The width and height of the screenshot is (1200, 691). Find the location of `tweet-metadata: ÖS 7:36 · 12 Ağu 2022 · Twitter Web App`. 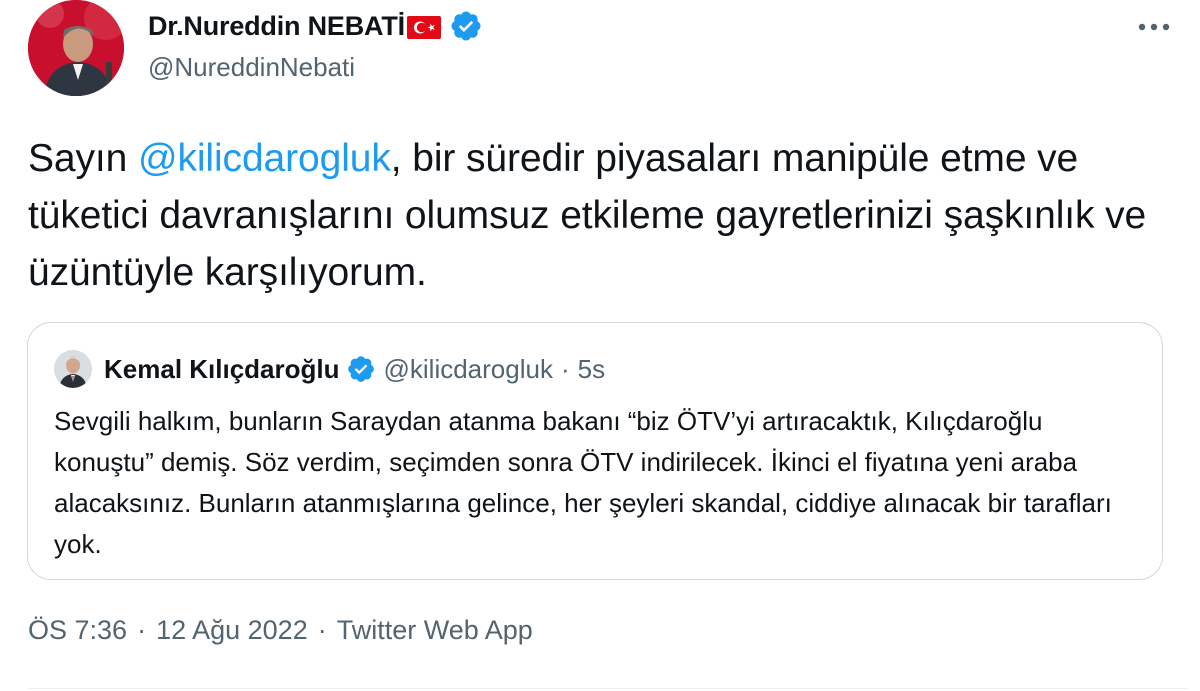

tweet-metadata: ÖS 7:36 · 12 Ağu 2022 · Twitter Web App is located at coordinates (280, 630).